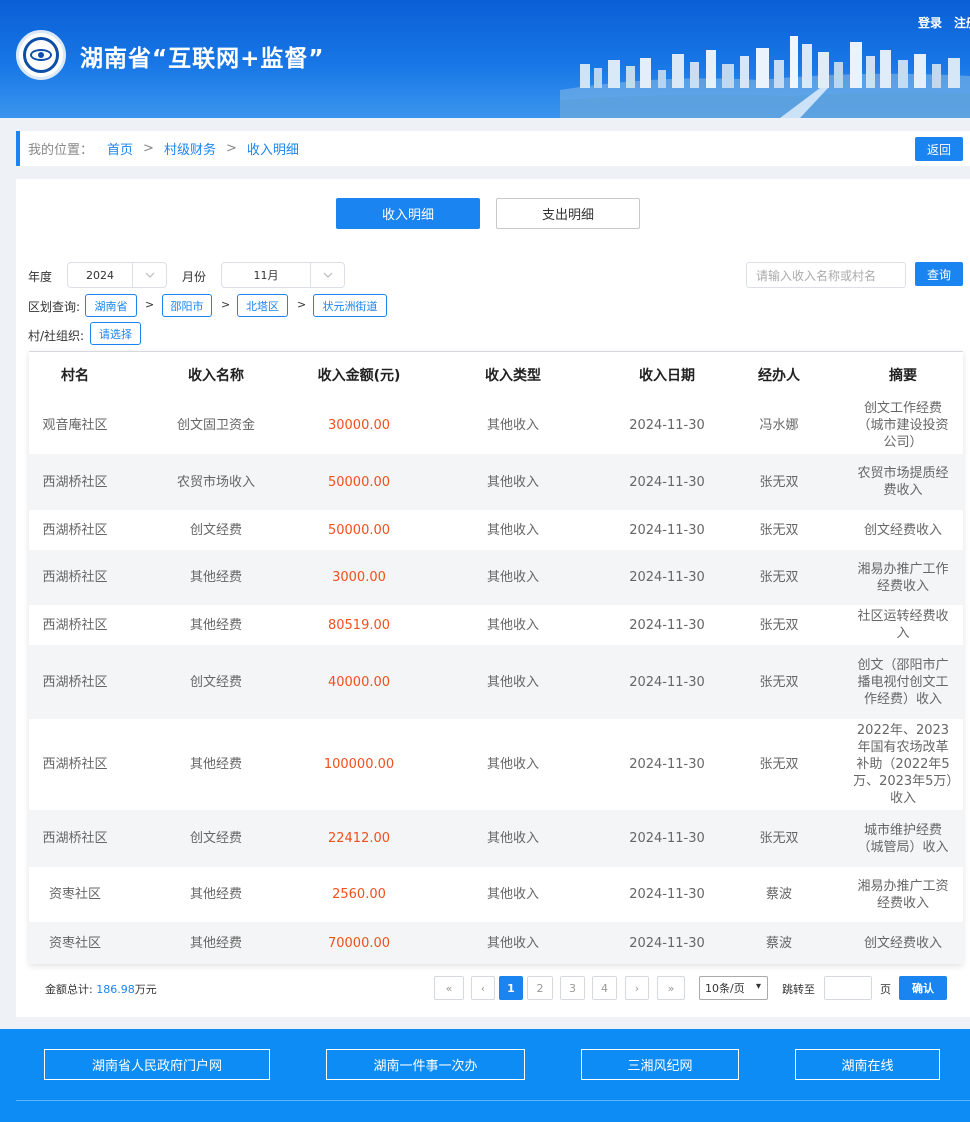 The width and height of the screenshot is (970, 1122). What do you see at coordinates (568, 213) in the screenshot?
I see `tab-expense-detail: 支出明细` at bounding box center [568, 213].